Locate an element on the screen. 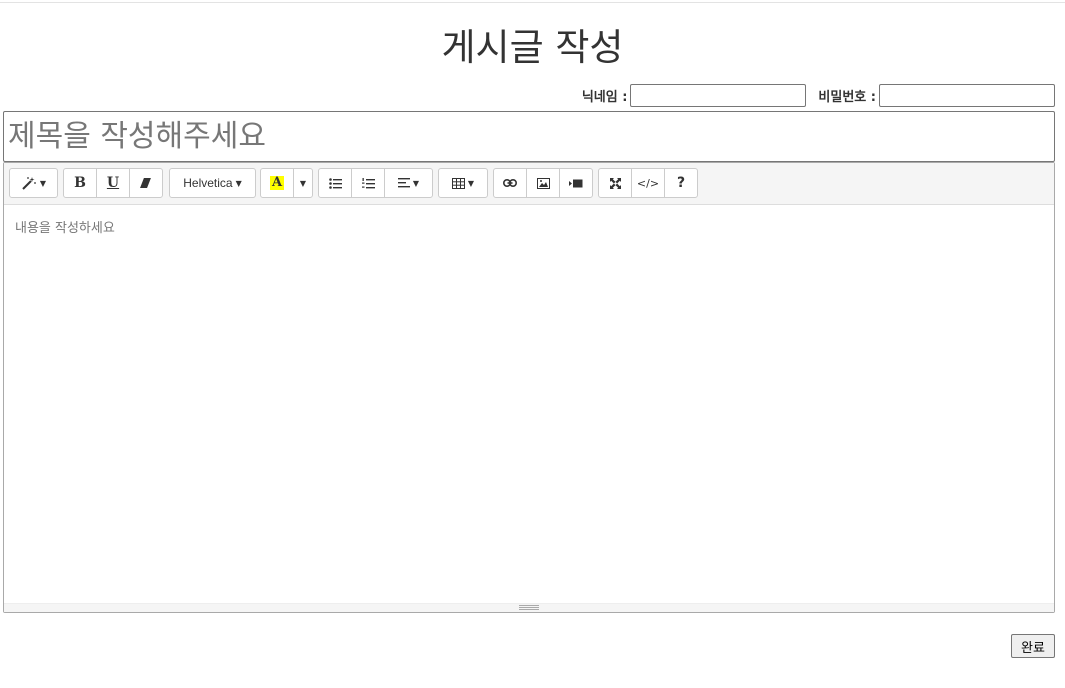 The width and height of the screenshot is (1065, 688). editor-statusbar is located at coordinates (529, 607).